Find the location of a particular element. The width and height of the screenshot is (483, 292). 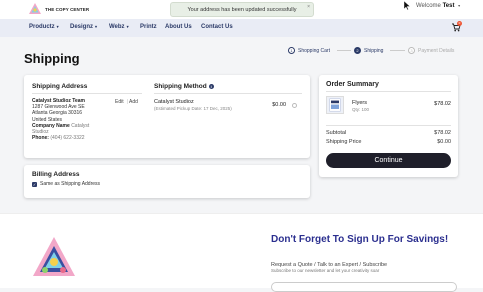

pickup-date: (Estimated Pickup Date: 17 Dec, 2025) is located at coordinates (193, 108).